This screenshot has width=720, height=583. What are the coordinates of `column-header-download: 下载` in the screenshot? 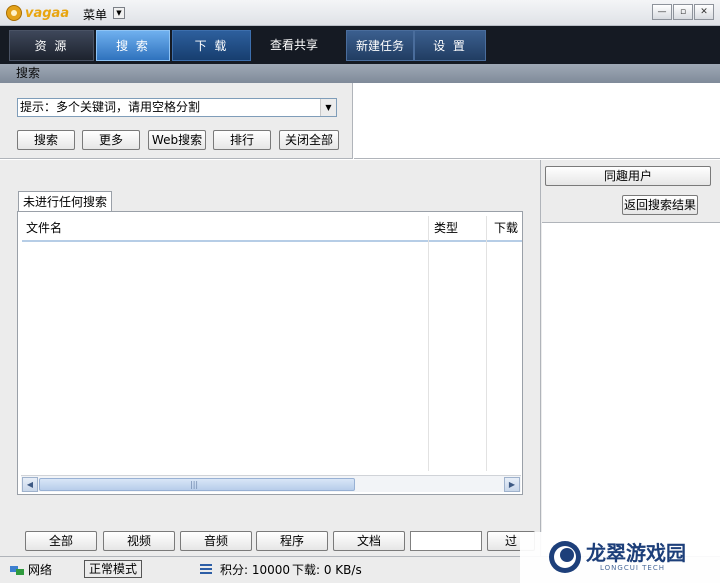 It's located at (506, 228).